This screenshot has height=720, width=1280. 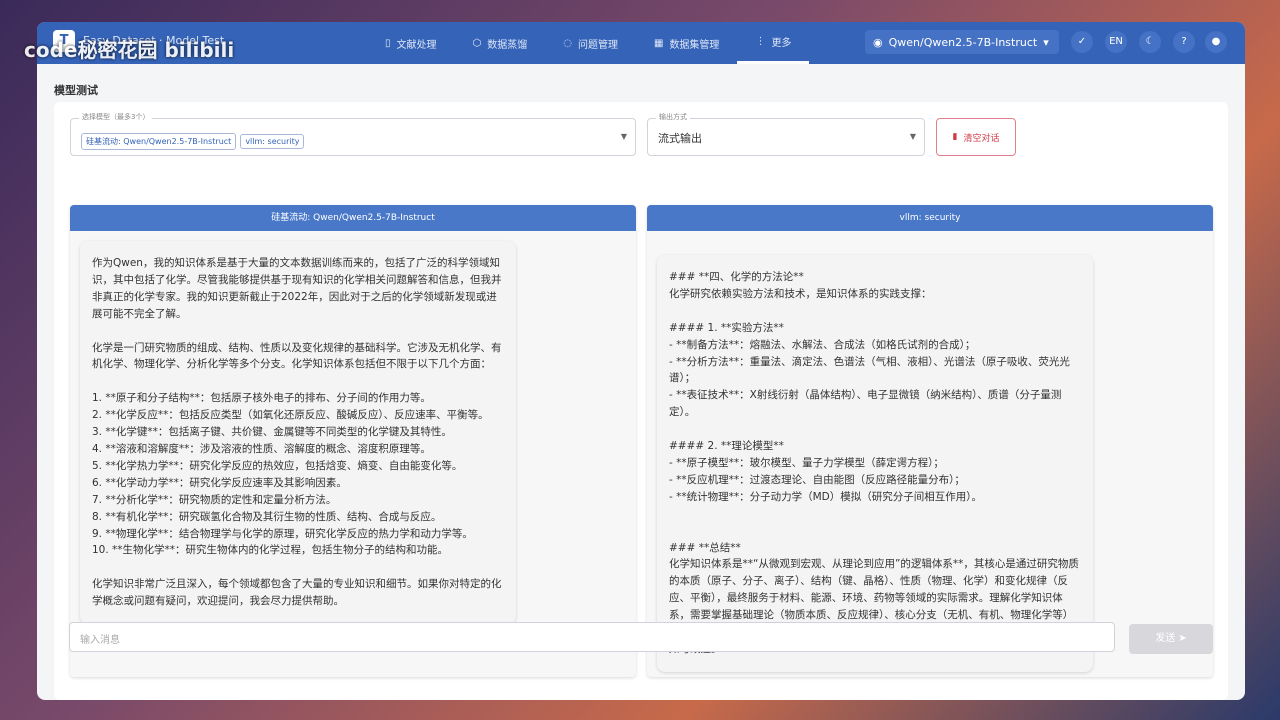 What do you see at coordinates (962, 42) in the screenshot?
I see `model-selector: ◉ Qwen/Qwen2.5-7B-Instruct ▾` at bounding box center [962, 42].